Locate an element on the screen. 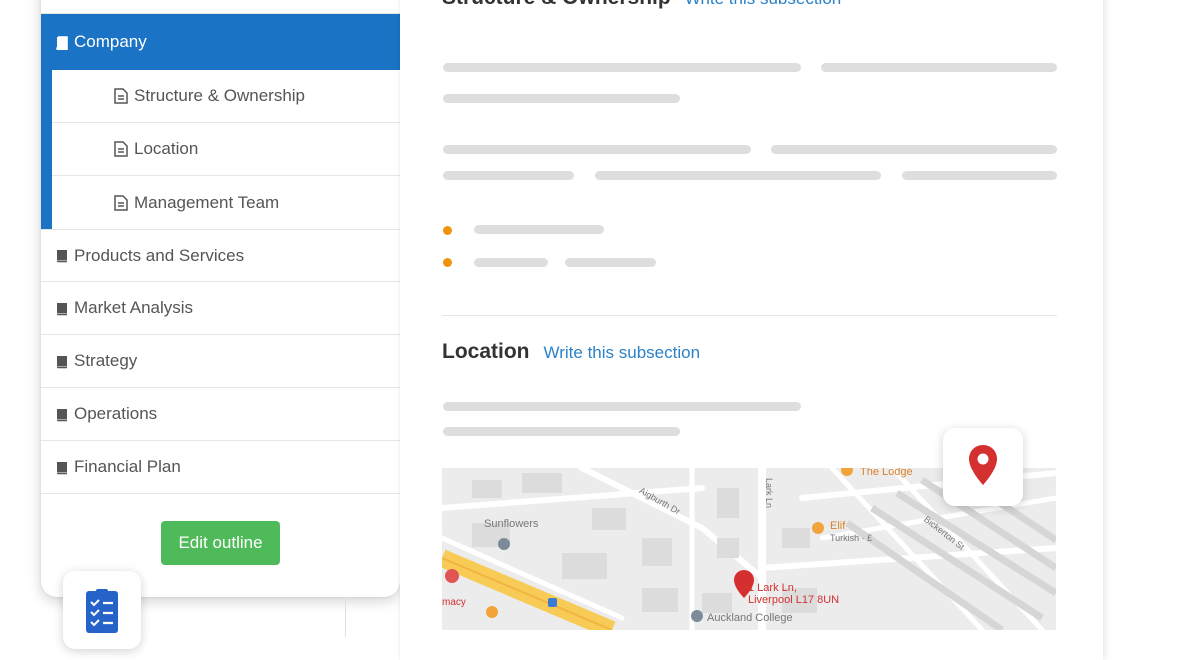 Image resolution: width=1200 pixels, height=660 pixels. sidebar-item-label: Operations is located at coordinates (116, 413).